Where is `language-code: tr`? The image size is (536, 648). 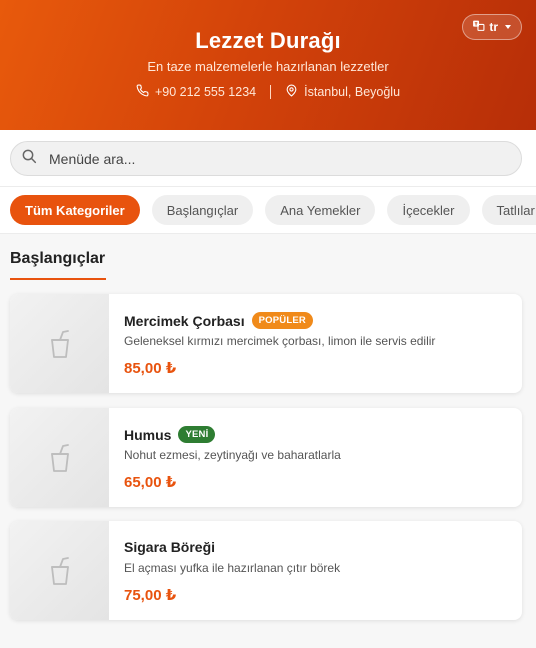
language-code: tr is located at coordinates (493, 27).